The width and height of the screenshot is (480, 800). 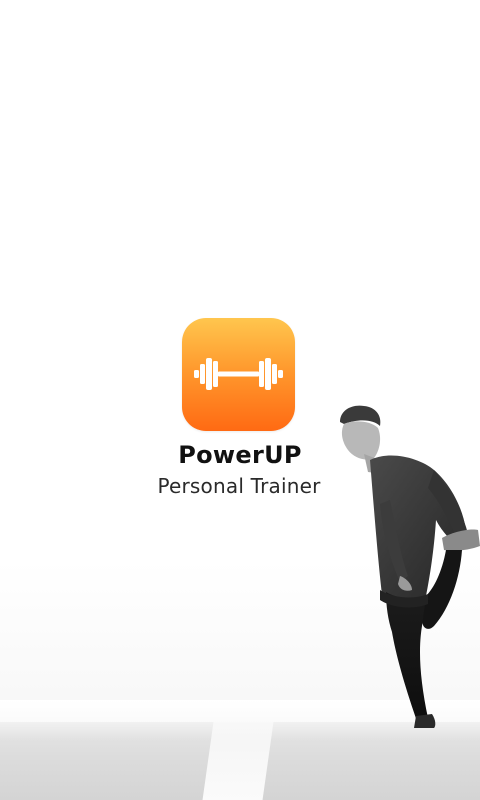 What do you see at coordinates (240, 455) in the screenshot?
I see `app-title: PowerUP` at bounding box center [240, 455].